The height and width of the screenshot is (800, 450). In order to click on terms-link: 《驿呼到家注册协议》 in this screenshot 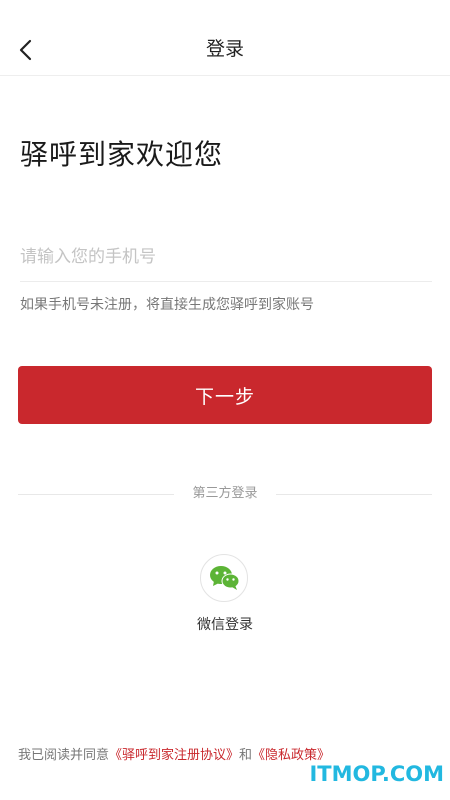, I will do `click(174, 755)`.